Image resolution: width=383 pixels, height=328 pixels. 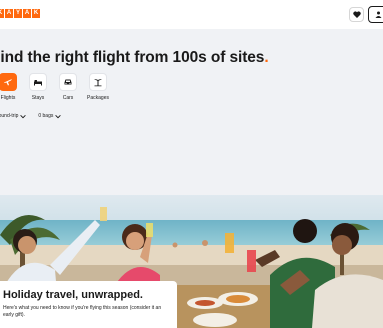 What do you see at coordinates (8, 98) in the screenshot?
I see `tab-flights-label: Flights` at bounding box center [8, 98].